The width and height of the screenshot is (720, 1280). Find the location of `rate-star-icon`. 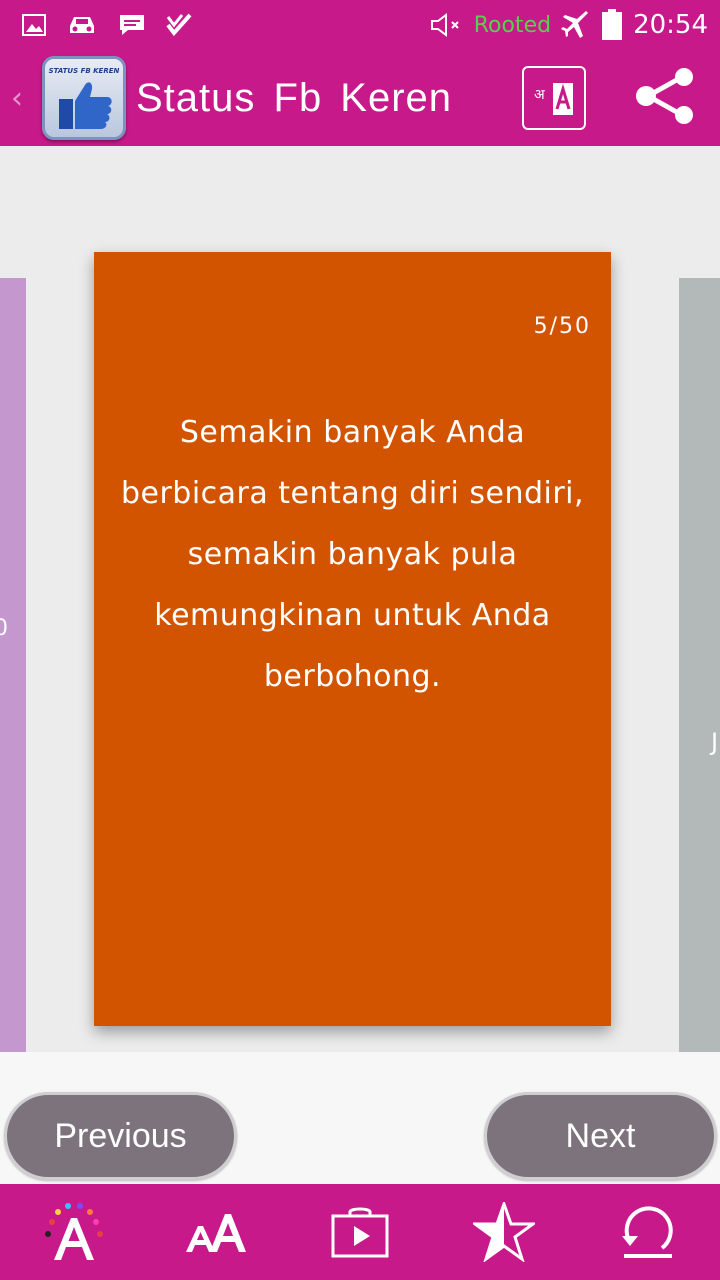

rate-star-icon is located at coordinates (504, 1232).